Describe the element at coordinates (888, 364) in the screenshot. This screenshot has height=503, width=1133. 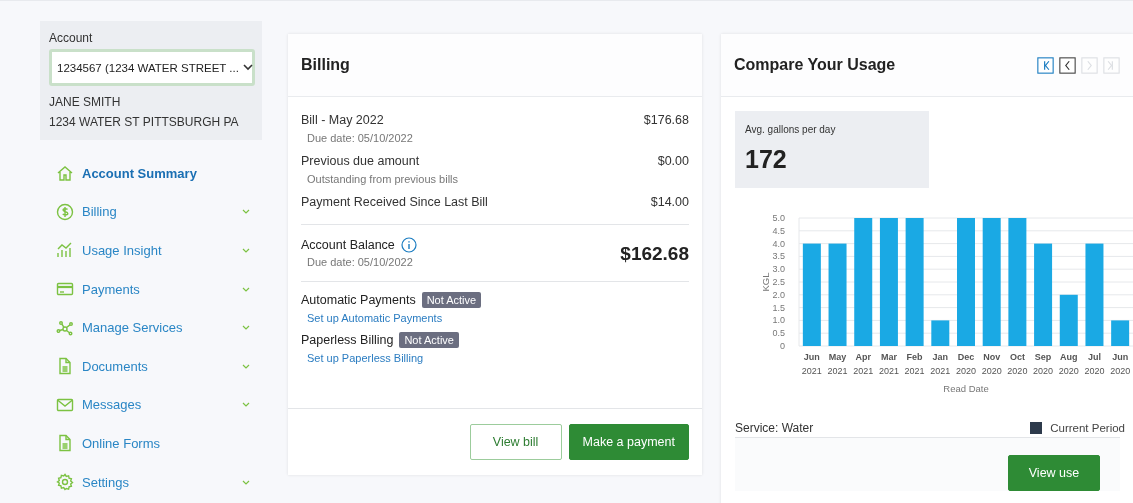
I see `x-tick-label: Mar 2021` at that location.